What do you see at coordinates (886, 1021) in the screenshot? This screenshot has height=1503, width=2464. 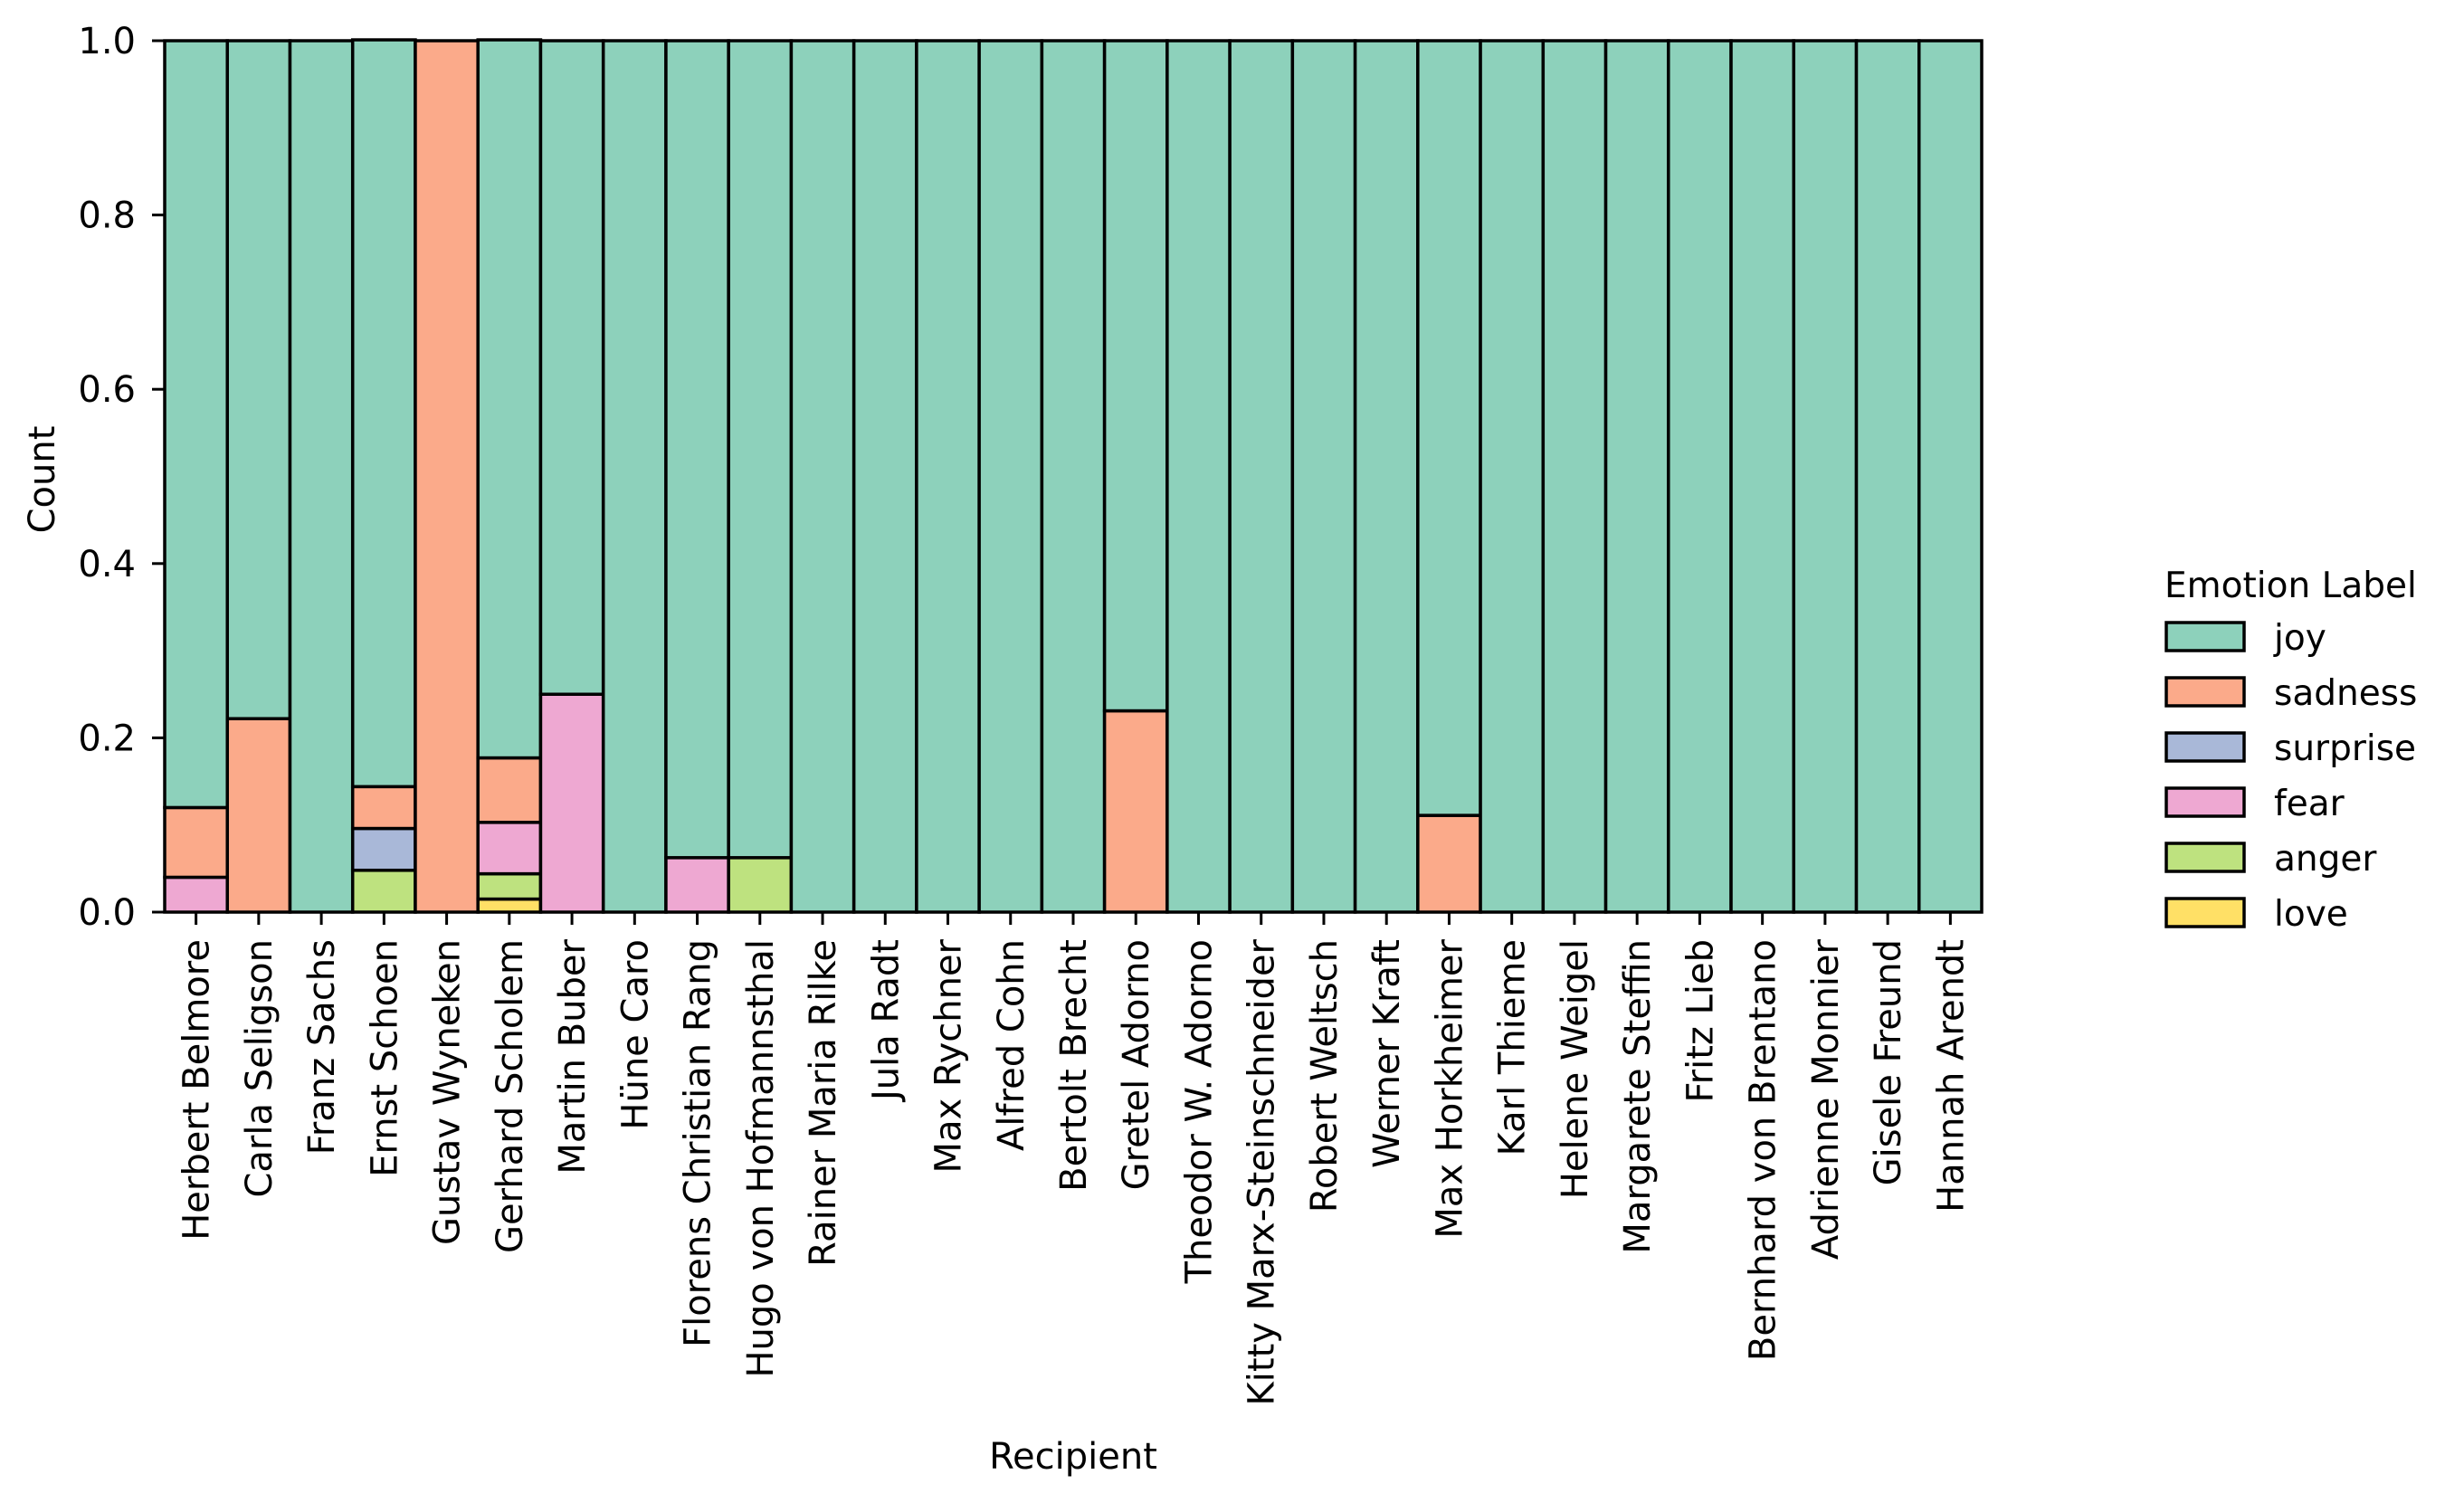 I see `x-tick-label: Jula Radt` at bounding box center [886, 1021].